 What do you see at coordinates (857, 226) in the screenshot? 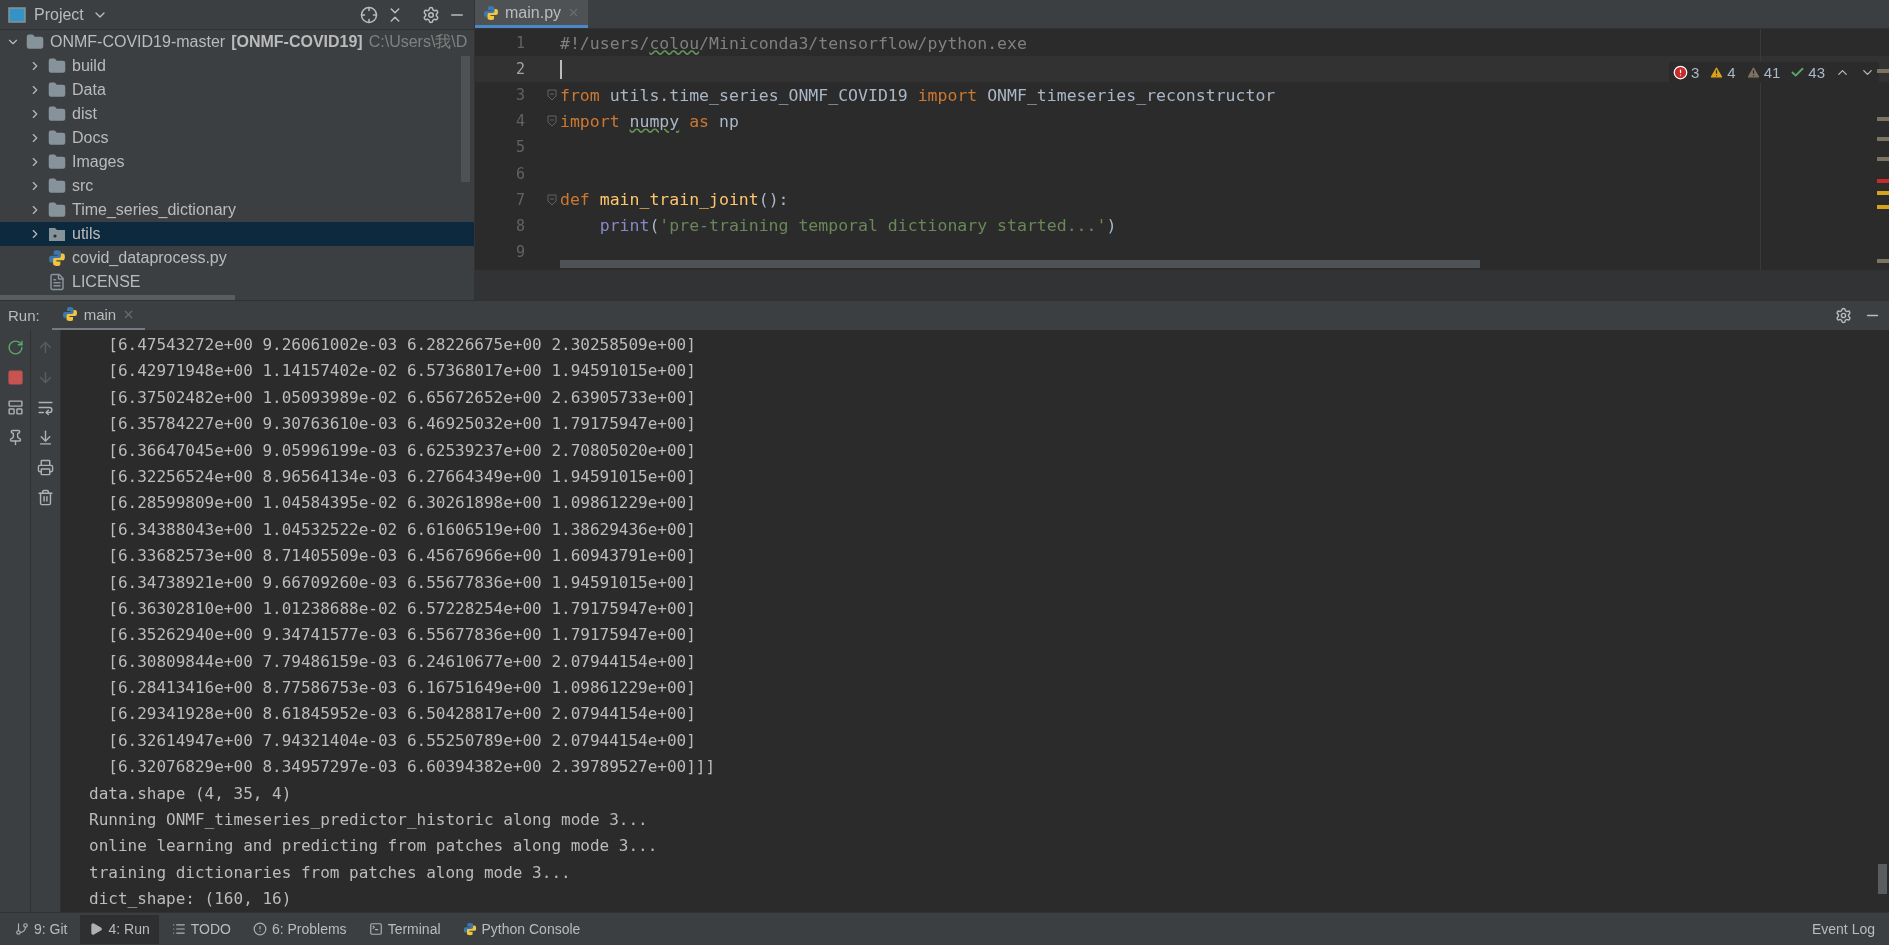
I see `code-line: print('pre-training temporal dictionary started...')` at bounding box center [857, 226].